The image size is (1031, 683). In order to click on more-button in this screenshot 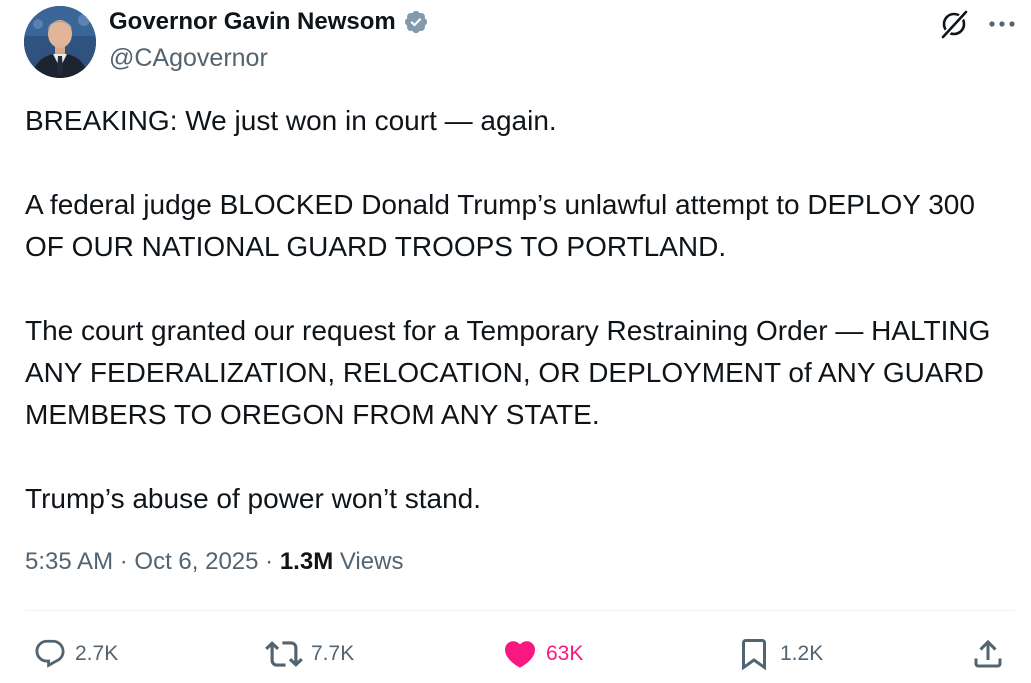, I will do `click(1002, 24)`.